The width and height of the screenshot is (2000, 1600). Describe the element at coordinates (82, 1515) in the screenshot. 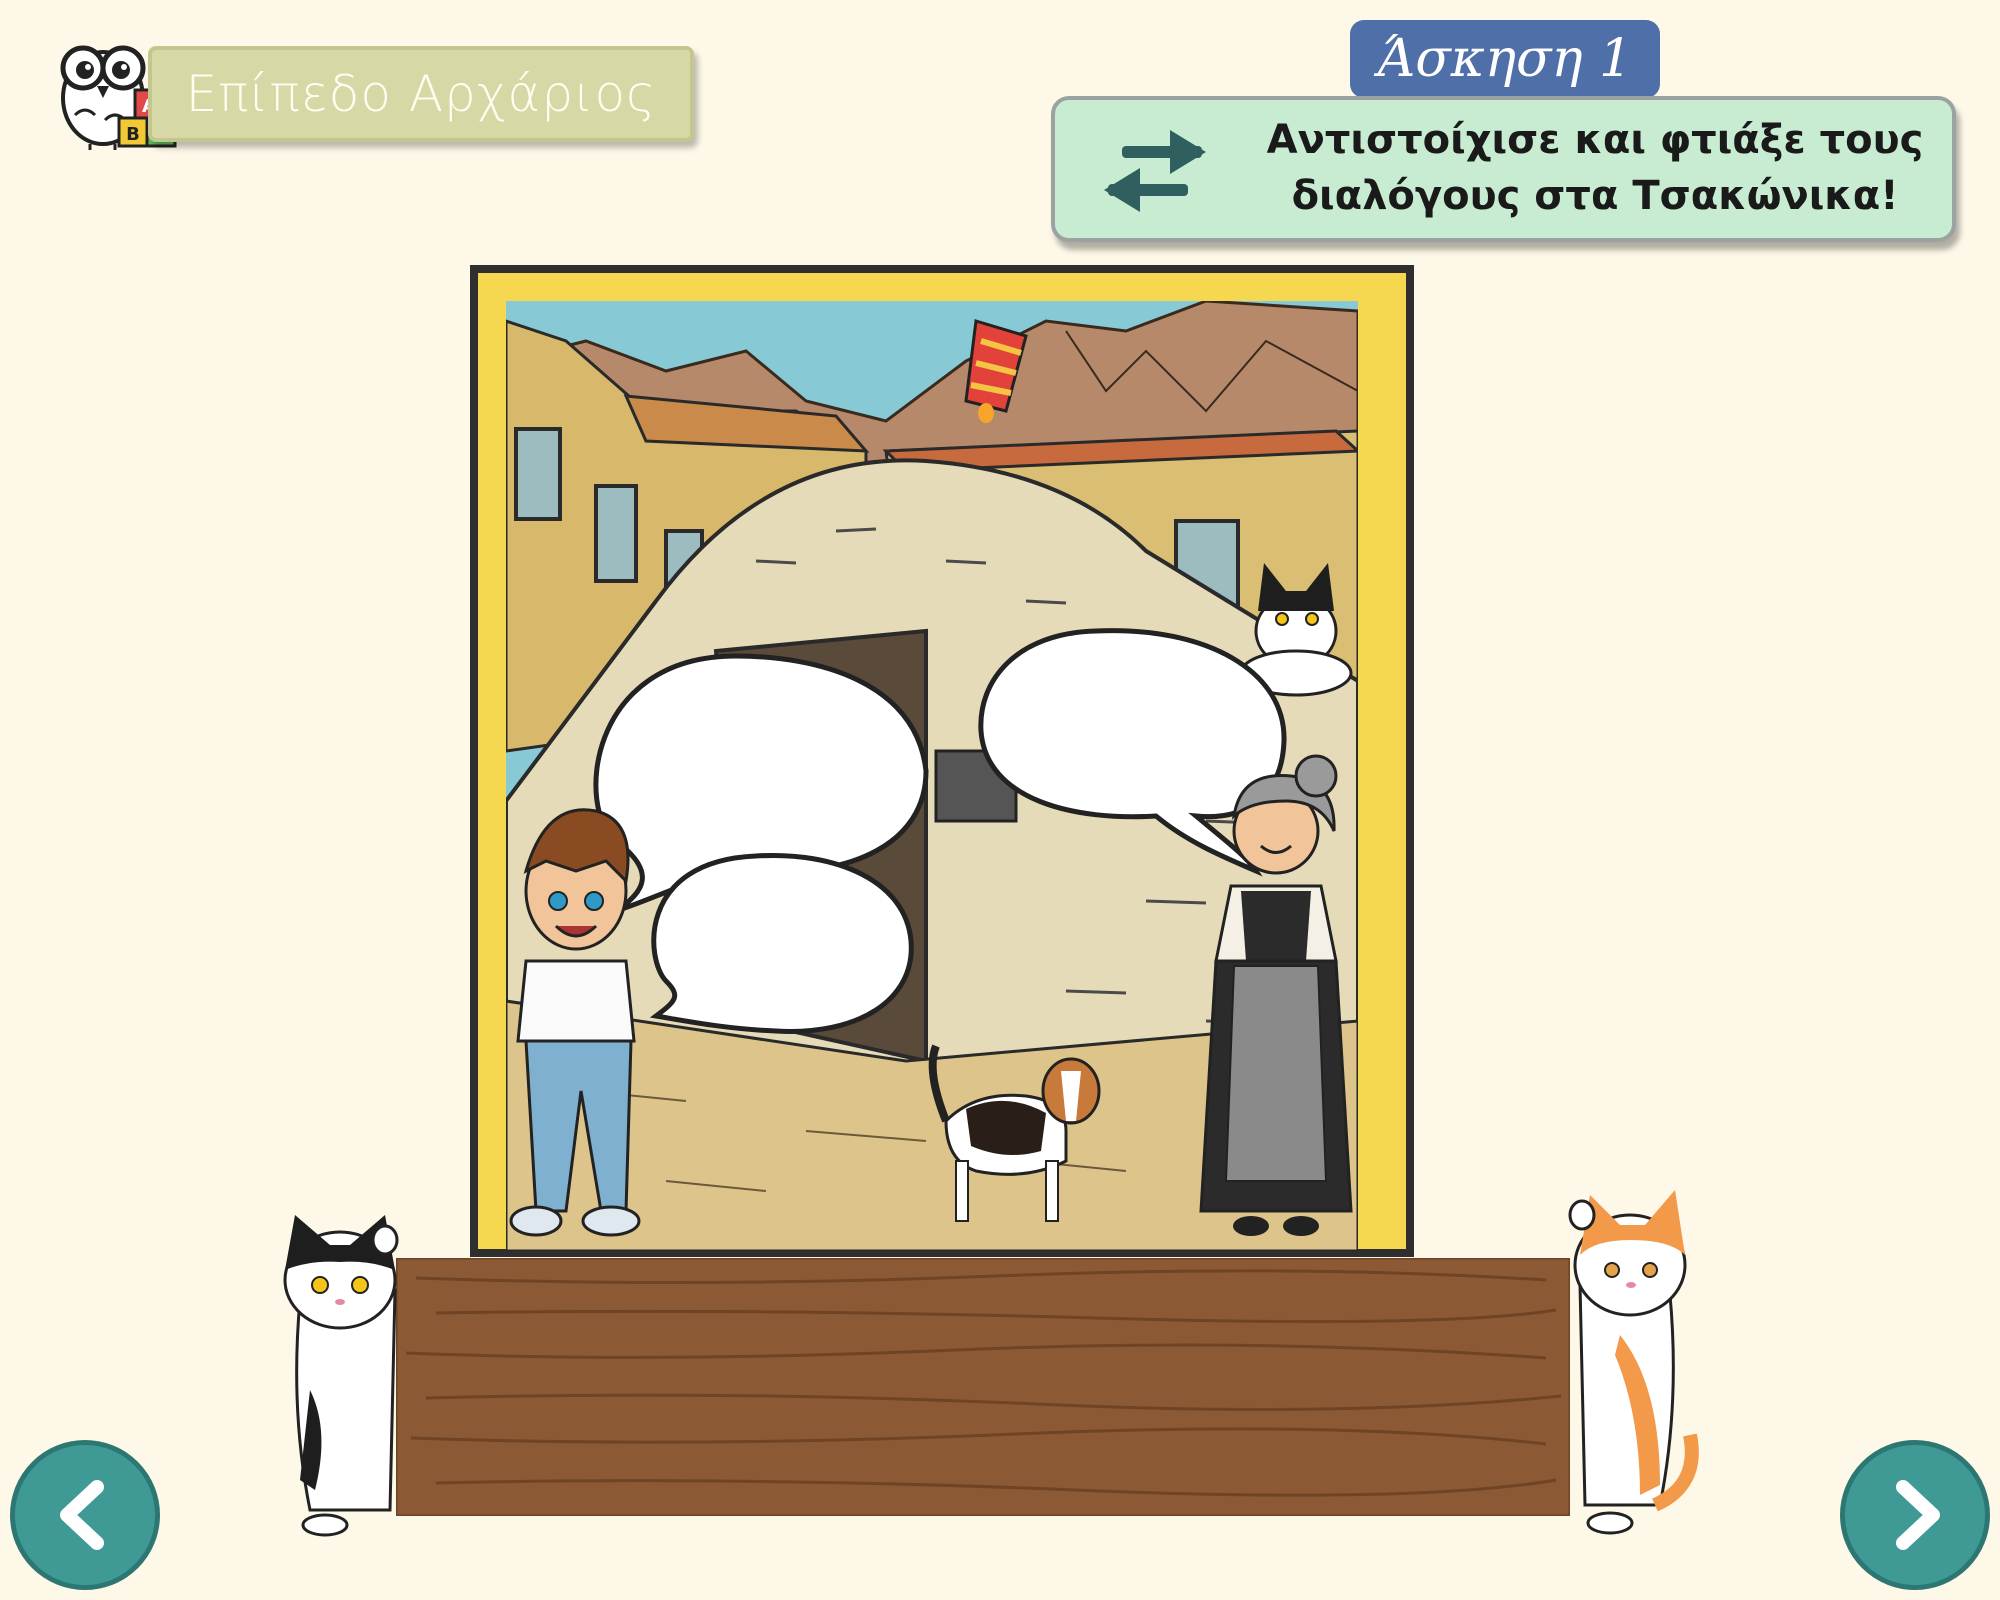

I see `chevron-left-icon` at that location.